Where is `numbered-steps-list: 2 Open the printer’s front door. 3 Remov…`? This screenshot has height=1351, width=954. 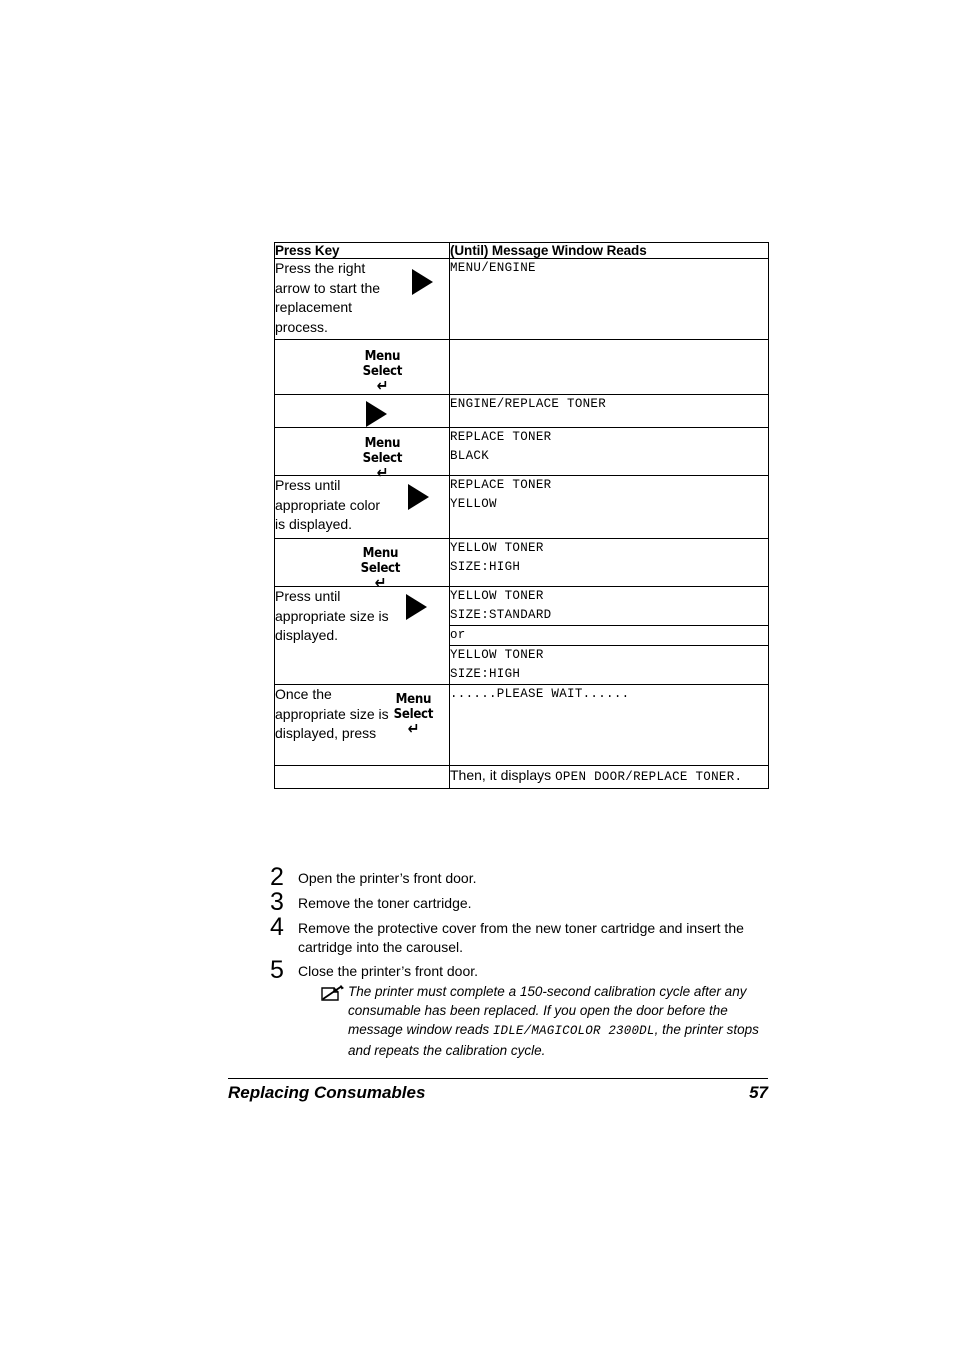
numbered-steps-list: 2 Open the printer’s front door. 3 Remov… is located at coordinates (520, 923).